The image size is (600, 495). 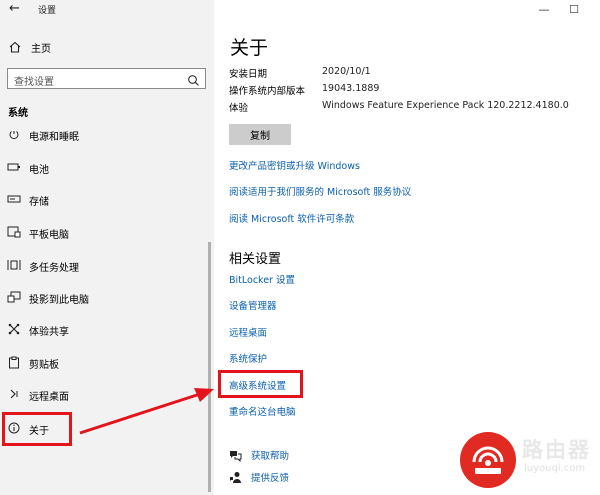 What do you see at coordinates (107, 265) in the screenshot?
I see `sidebar-item-multitasking: 多任务处理` at bounding box center [107, 265].